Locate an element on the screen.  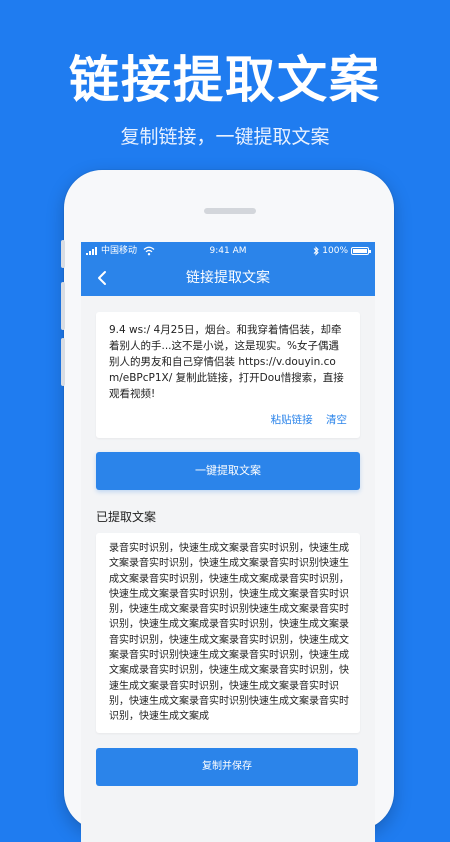
input-actions: 粘贴链接 清空 is located at coordinates (304, 419).